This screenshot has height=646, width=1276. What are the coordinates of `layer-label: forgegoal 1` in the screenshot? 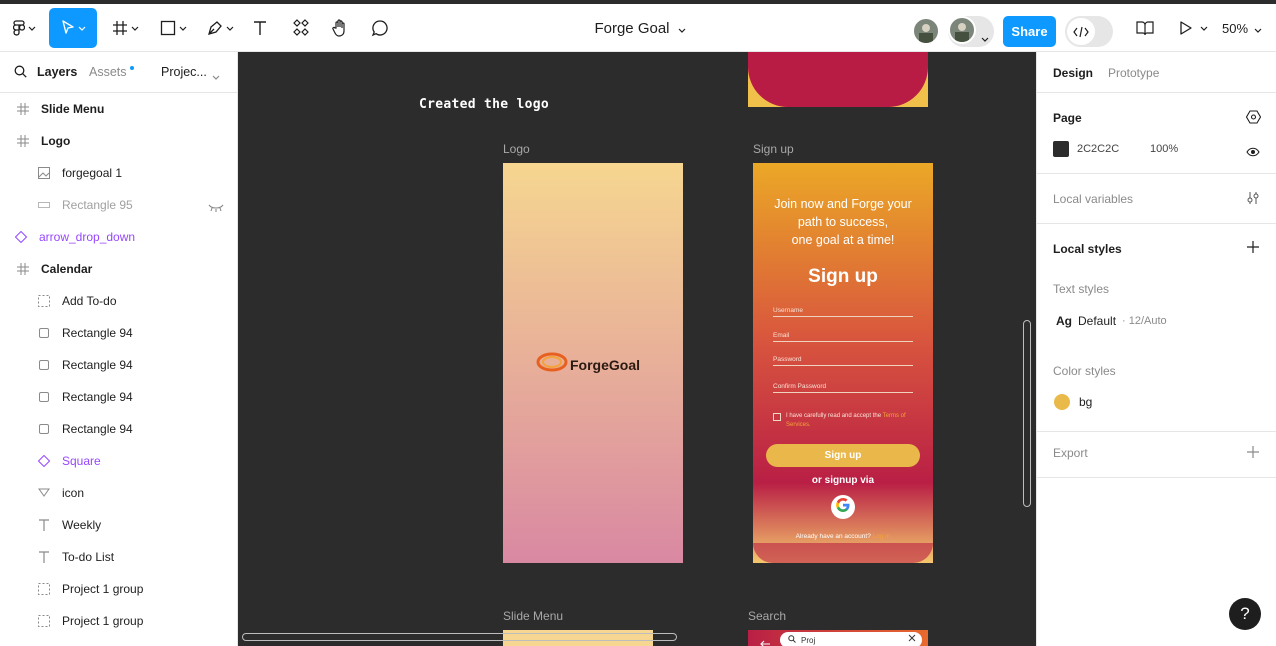 It's located at (92, 173).